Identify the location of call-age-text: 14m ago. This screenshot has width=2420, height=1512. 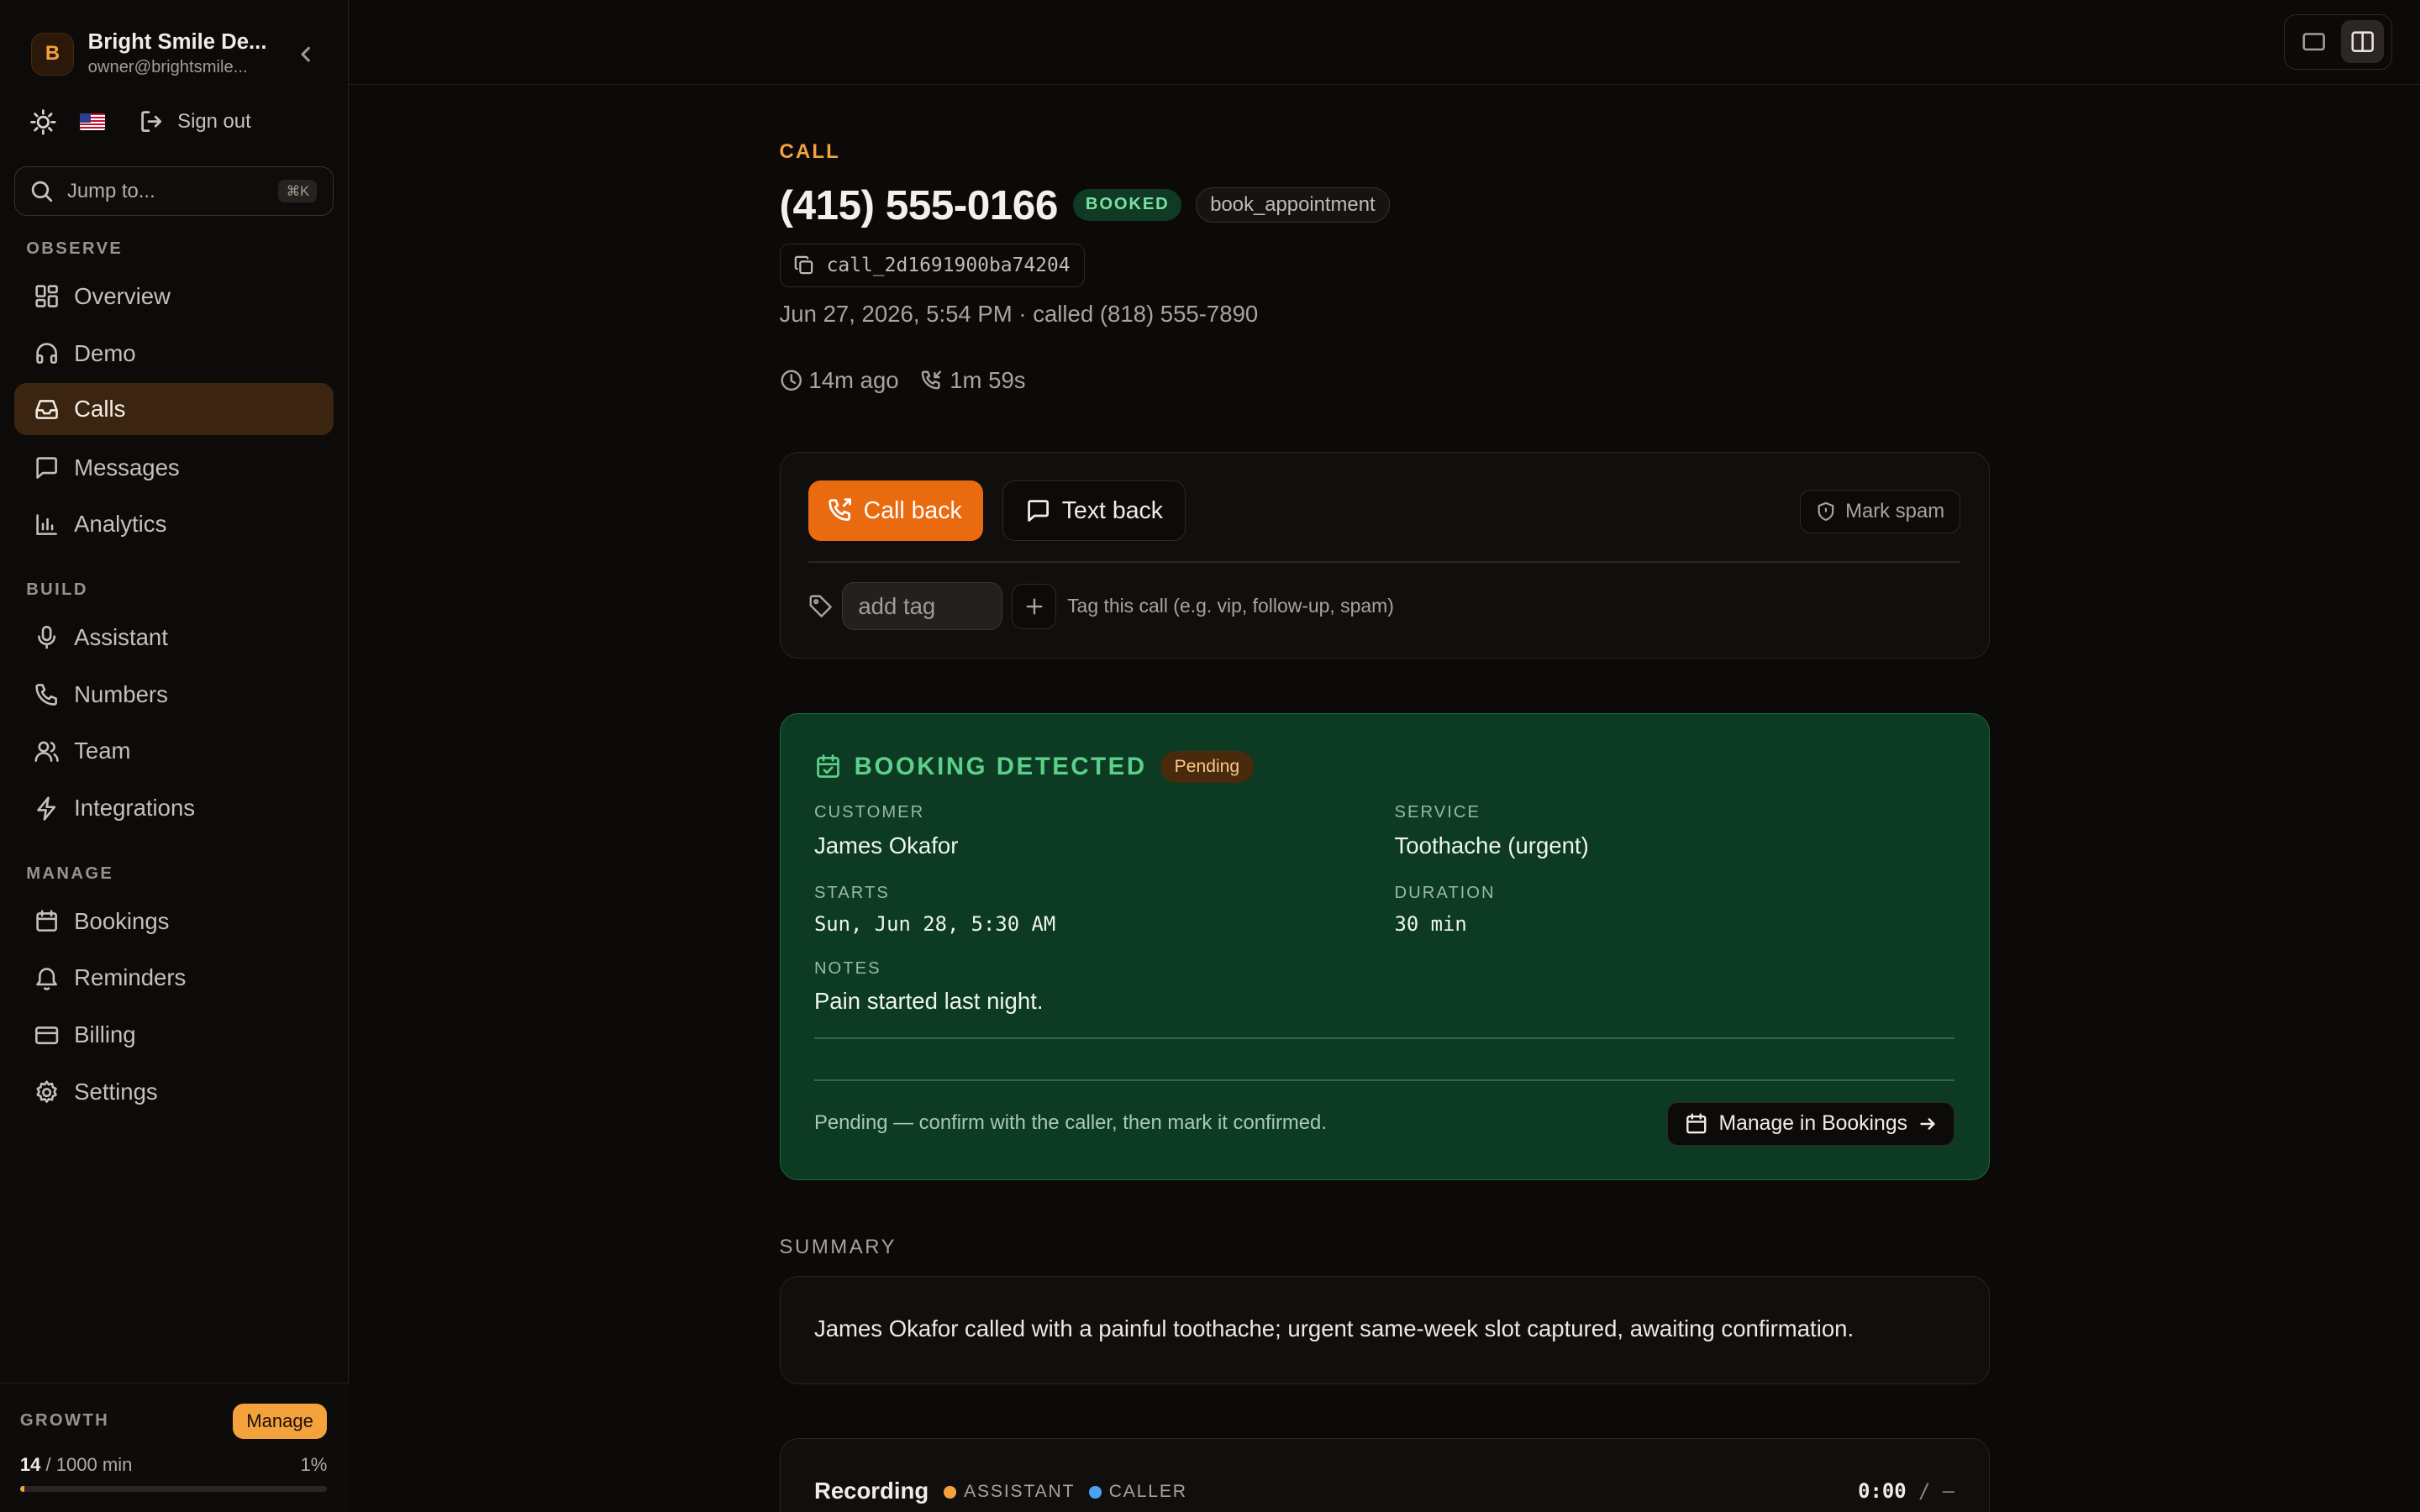
(854, 380).